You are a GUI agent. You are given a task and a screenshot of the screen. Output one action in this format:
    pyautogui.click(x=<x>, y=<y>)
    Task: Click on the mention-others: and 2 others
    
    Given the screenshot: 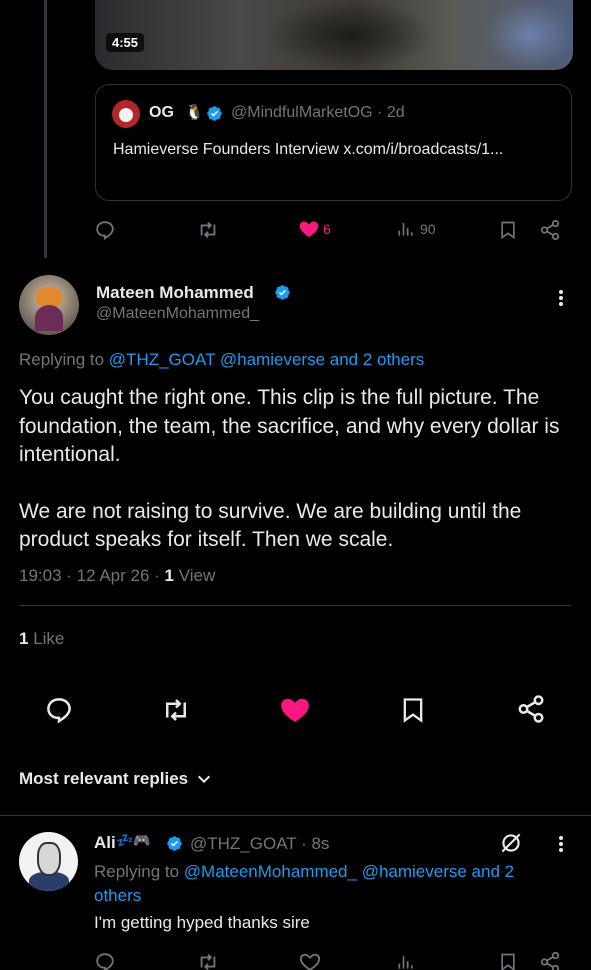 What is the action you would take?
    pyautogui.click(x=377, y=359)
    